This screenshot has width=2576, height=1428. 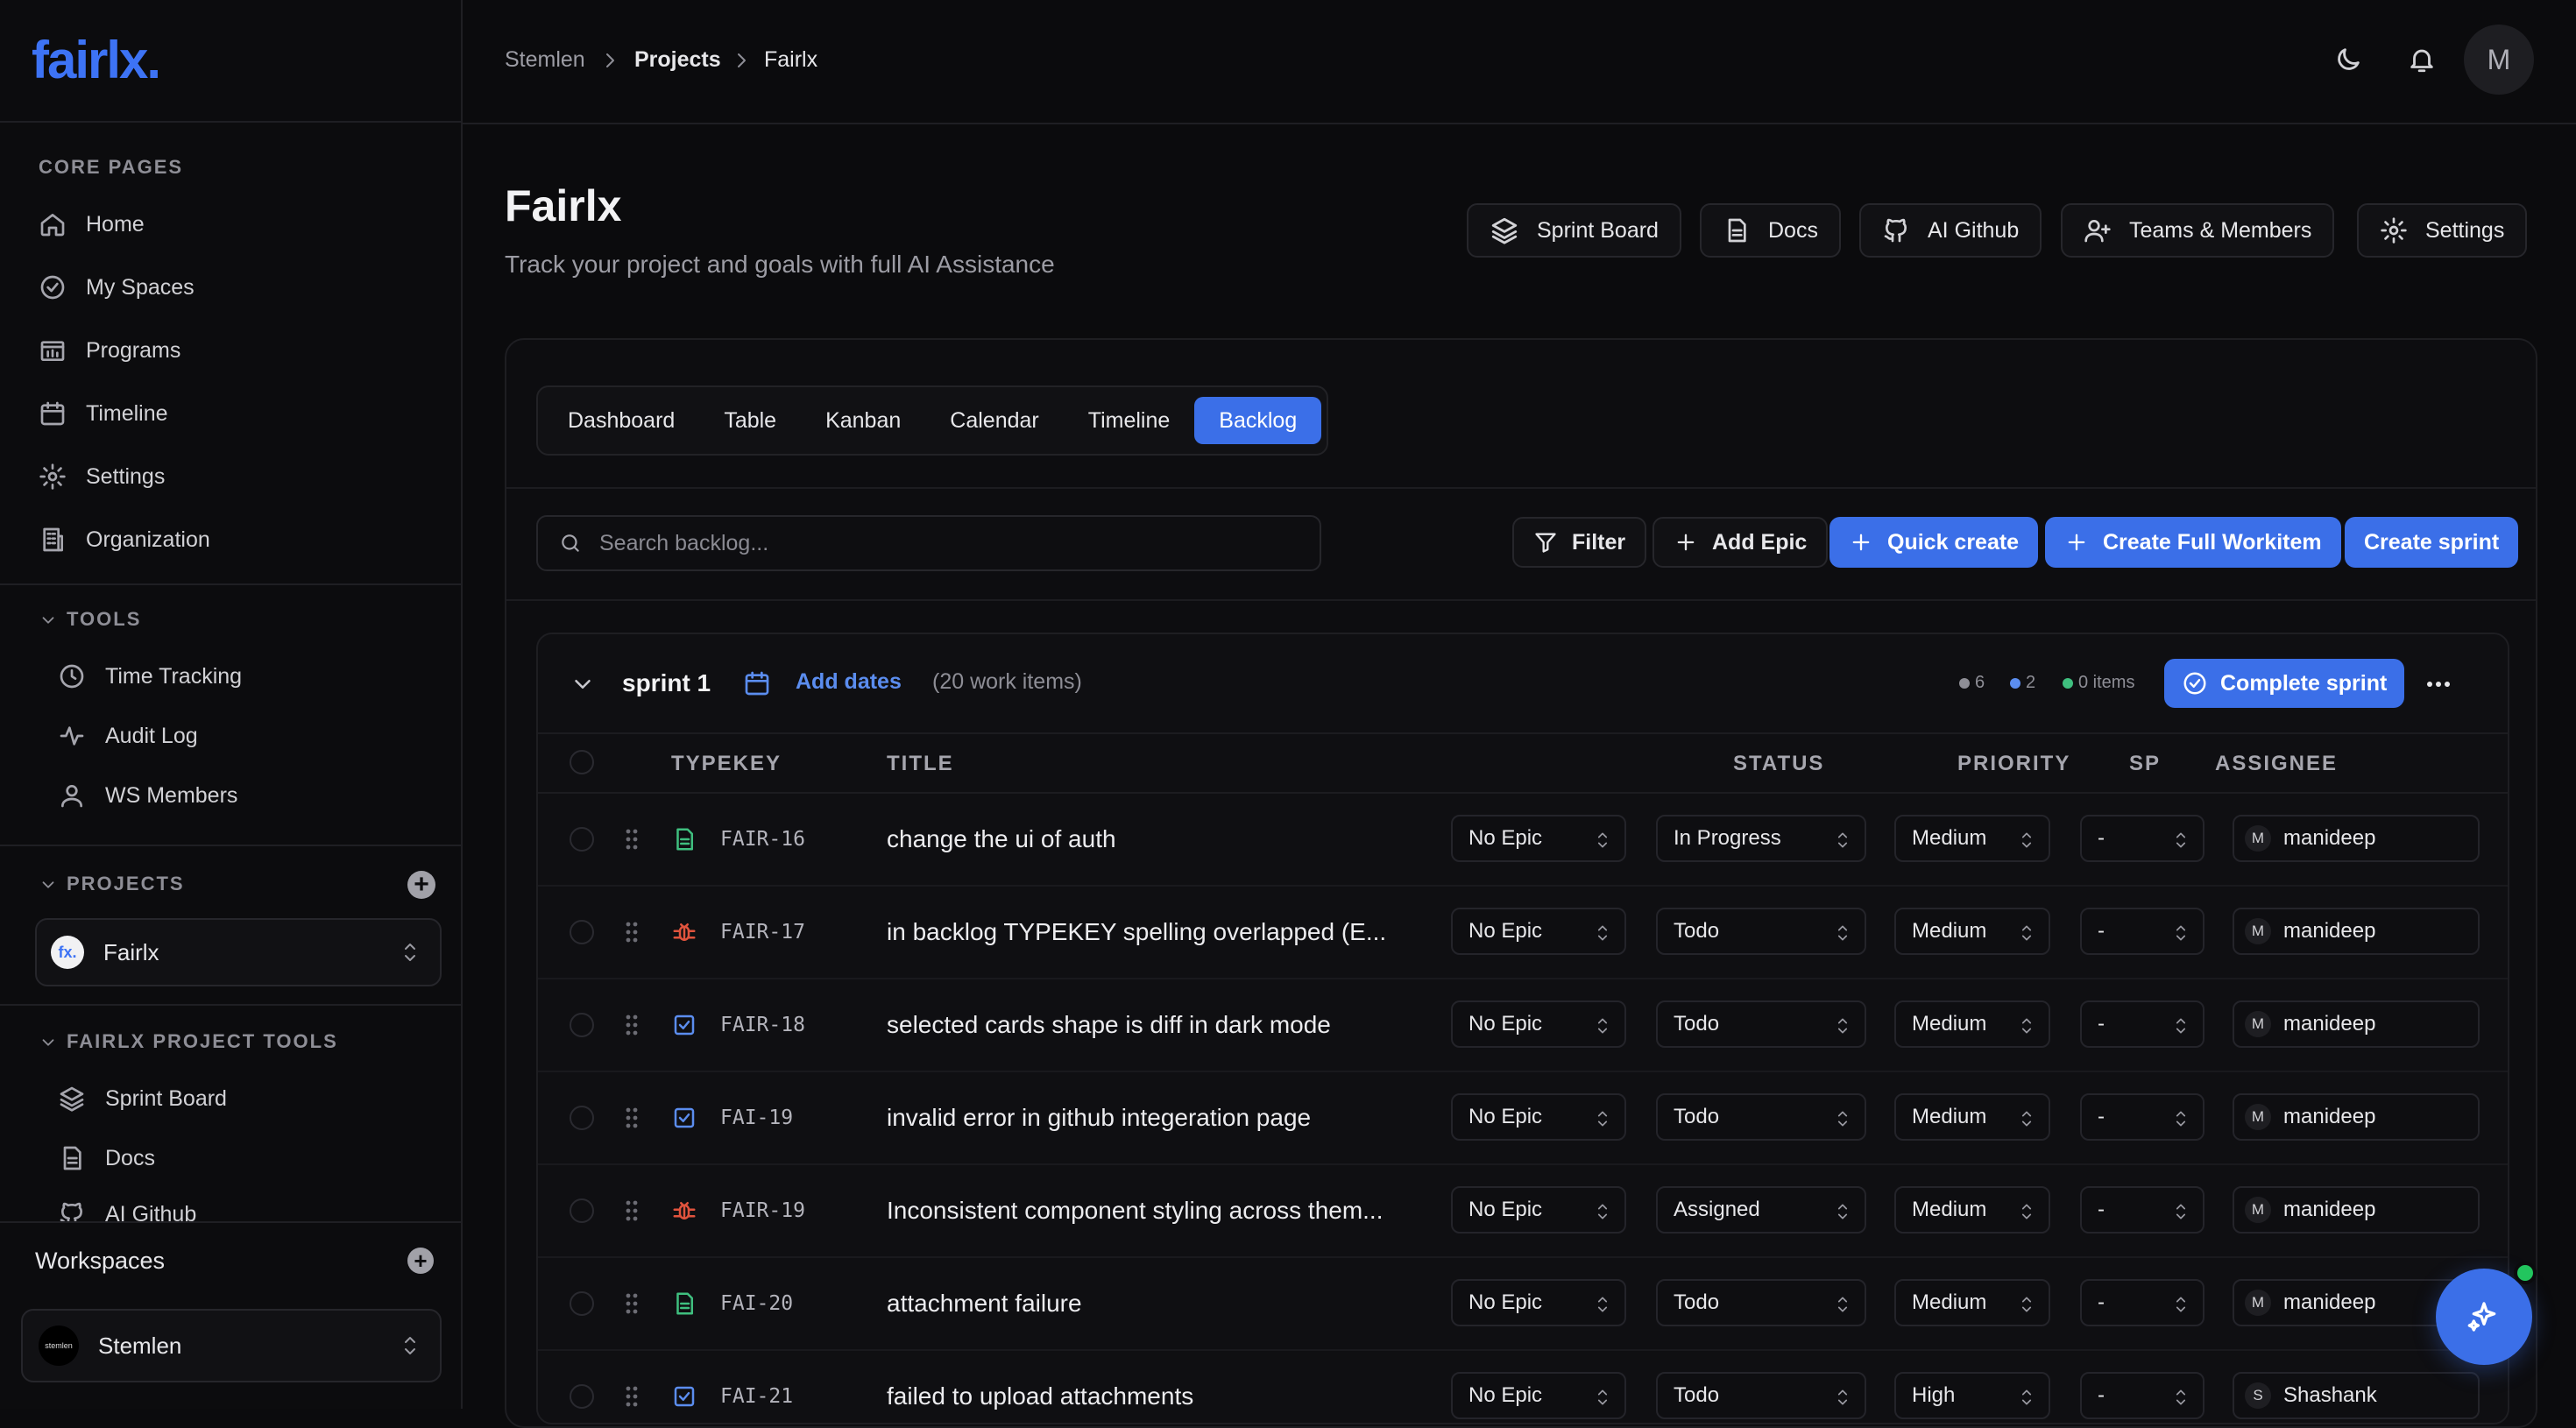 I want to click on settings-button: Settings, so click(x=2442, y=231).